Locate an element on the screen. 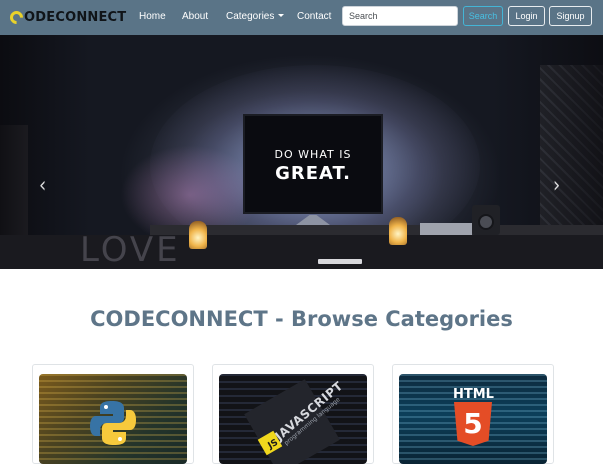  speaker-icon is located at coordinates (486, 220).